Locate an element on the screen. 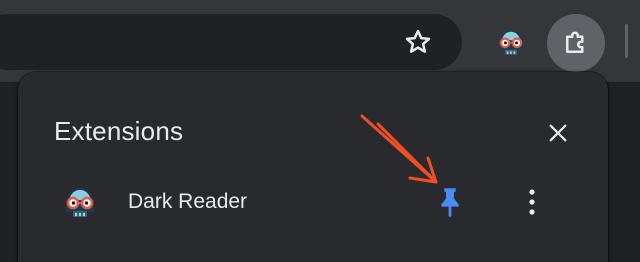  bookmark-star-button is located at coordinates (418, 42).